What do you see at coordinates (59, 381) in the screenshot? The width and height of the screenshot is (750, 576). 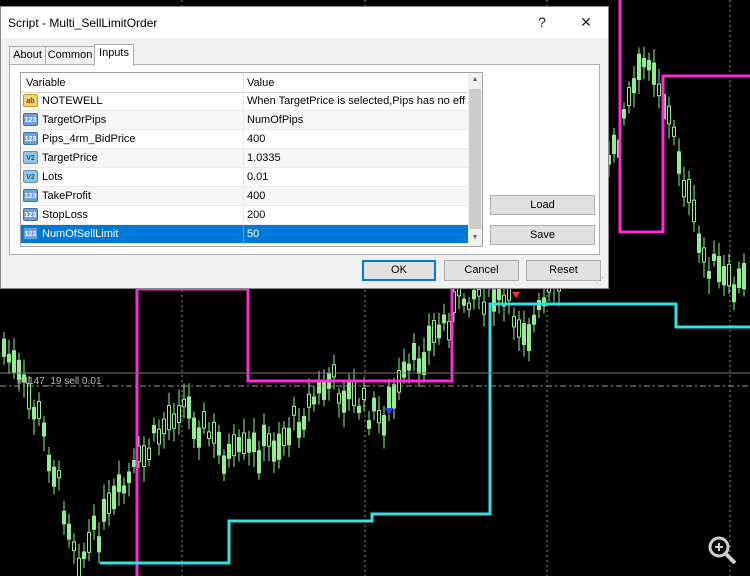 I see `order-label: #4147_19 sell 0.01` at bounding box center [59, 381].